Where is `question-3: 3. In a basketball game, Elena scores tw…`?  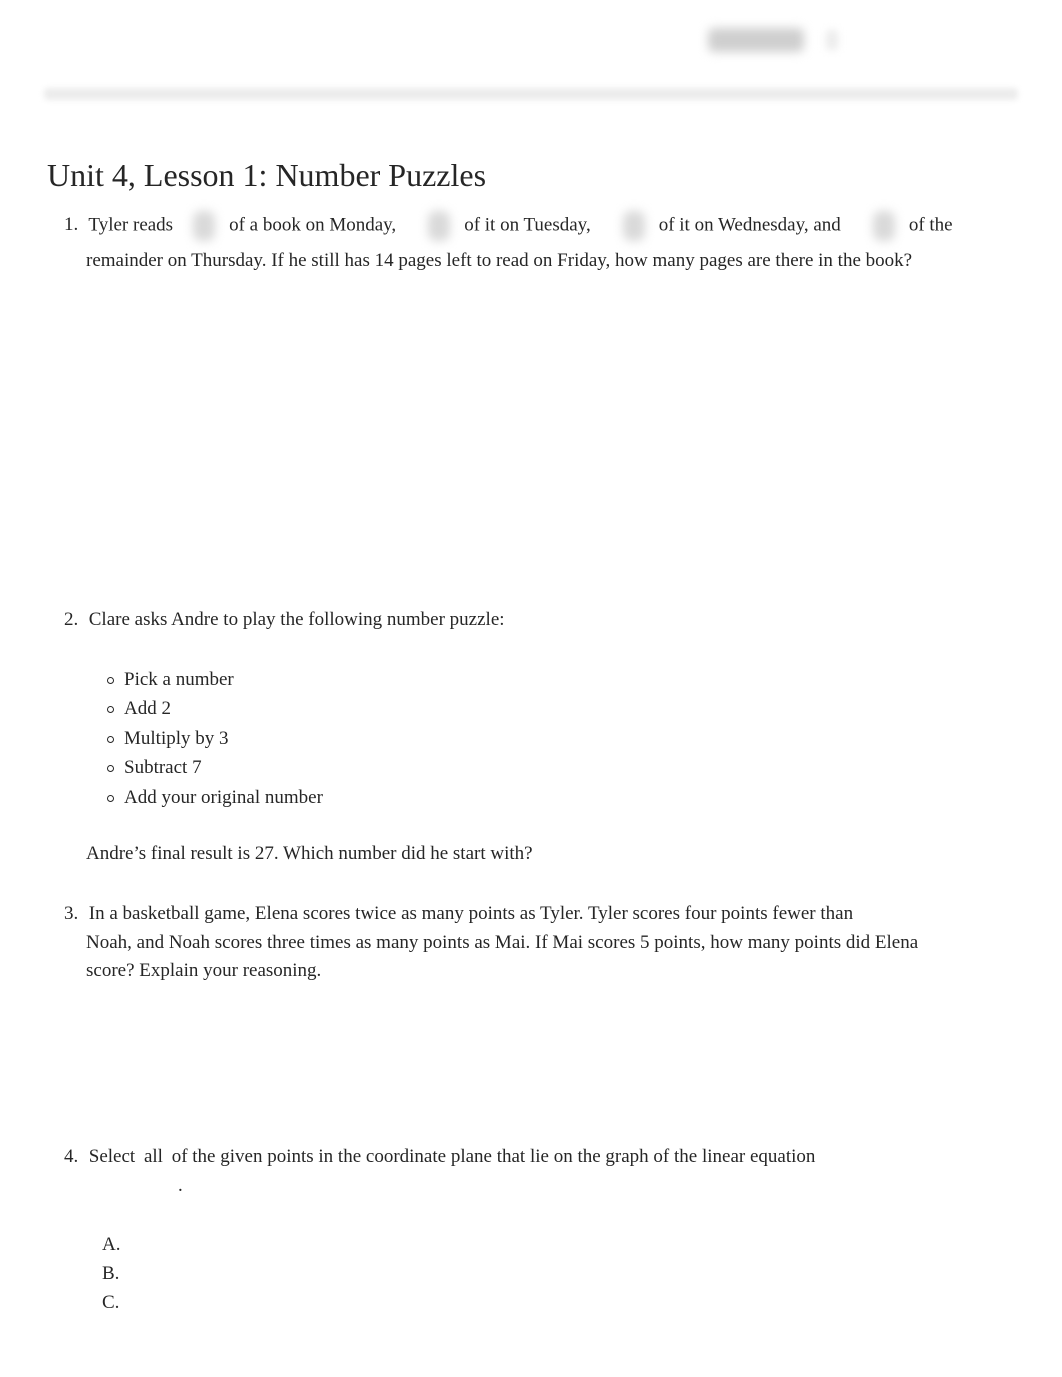 question-3: 3. In a basketball game, Elena scores tw… is located at coordinates (494, 943).